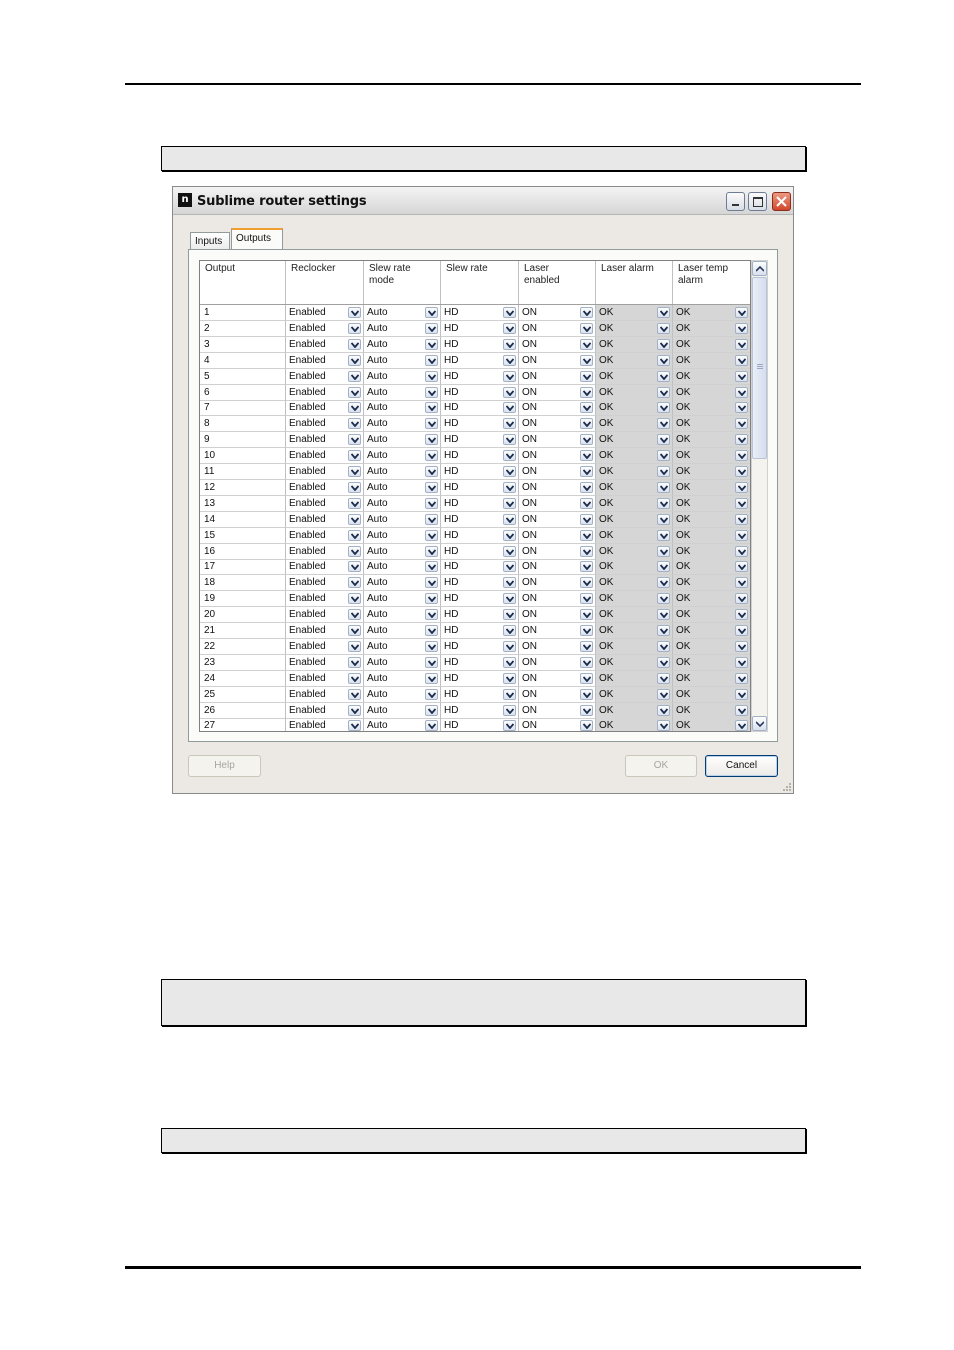  Describe the element at coordinates (243, 282) in the screenshot. I see `column-header-output: Output` at that location.